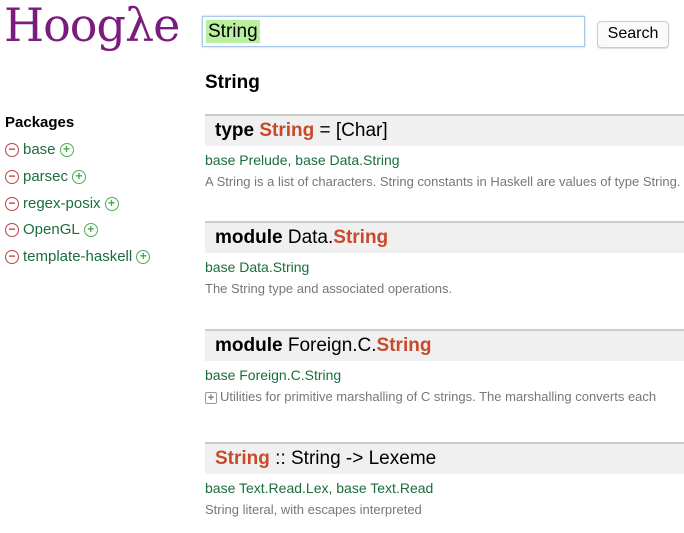 The height and width of the screenshot is (533, 684). Describe the element at coordinates (444, 488) in the screenshot. I see `result-package-links: base Text.Read.Lex, base Text.Read` at that location.